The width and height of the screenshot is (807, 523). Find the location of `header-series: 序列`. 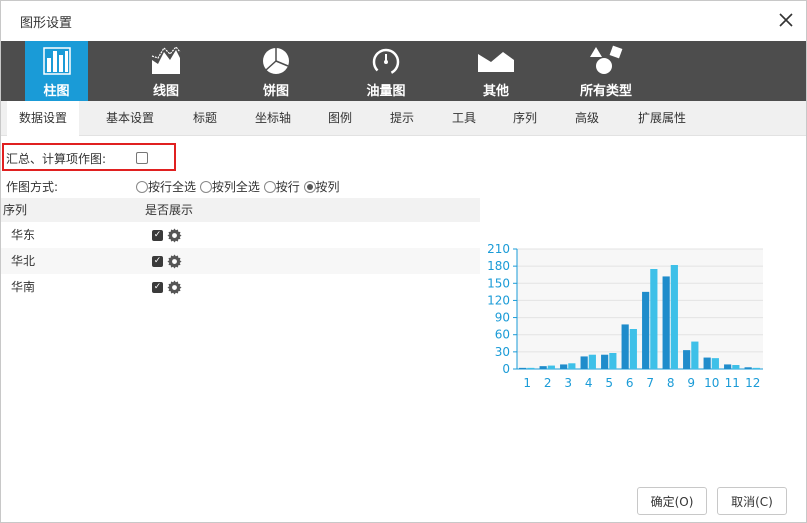

header-series: 序列 is located at coordinates (15, 210).